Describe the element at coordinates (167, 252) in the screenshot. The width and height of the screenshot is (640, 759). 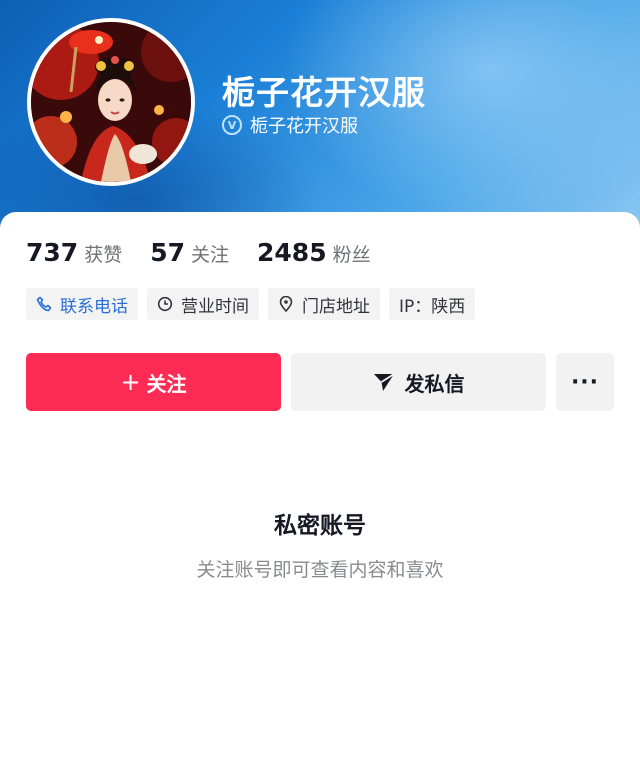
I see `stat-following-value: 57` at that location.